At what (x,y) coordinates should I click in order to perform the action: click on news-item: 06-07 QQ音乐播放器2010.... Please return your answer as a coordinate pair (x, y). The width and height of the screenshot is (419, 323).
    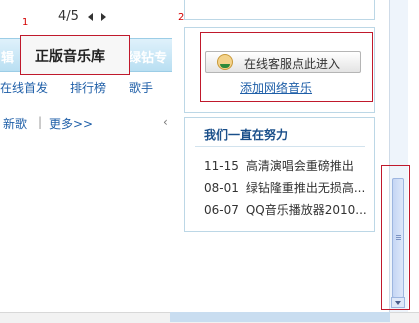
    Looking at the image, I should click on (285, 209).